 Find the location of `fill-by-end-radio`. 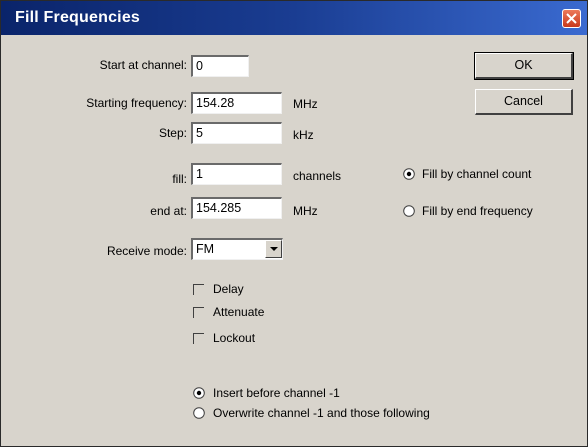

fill-by-end-radio is located at coordinates (409, 211).